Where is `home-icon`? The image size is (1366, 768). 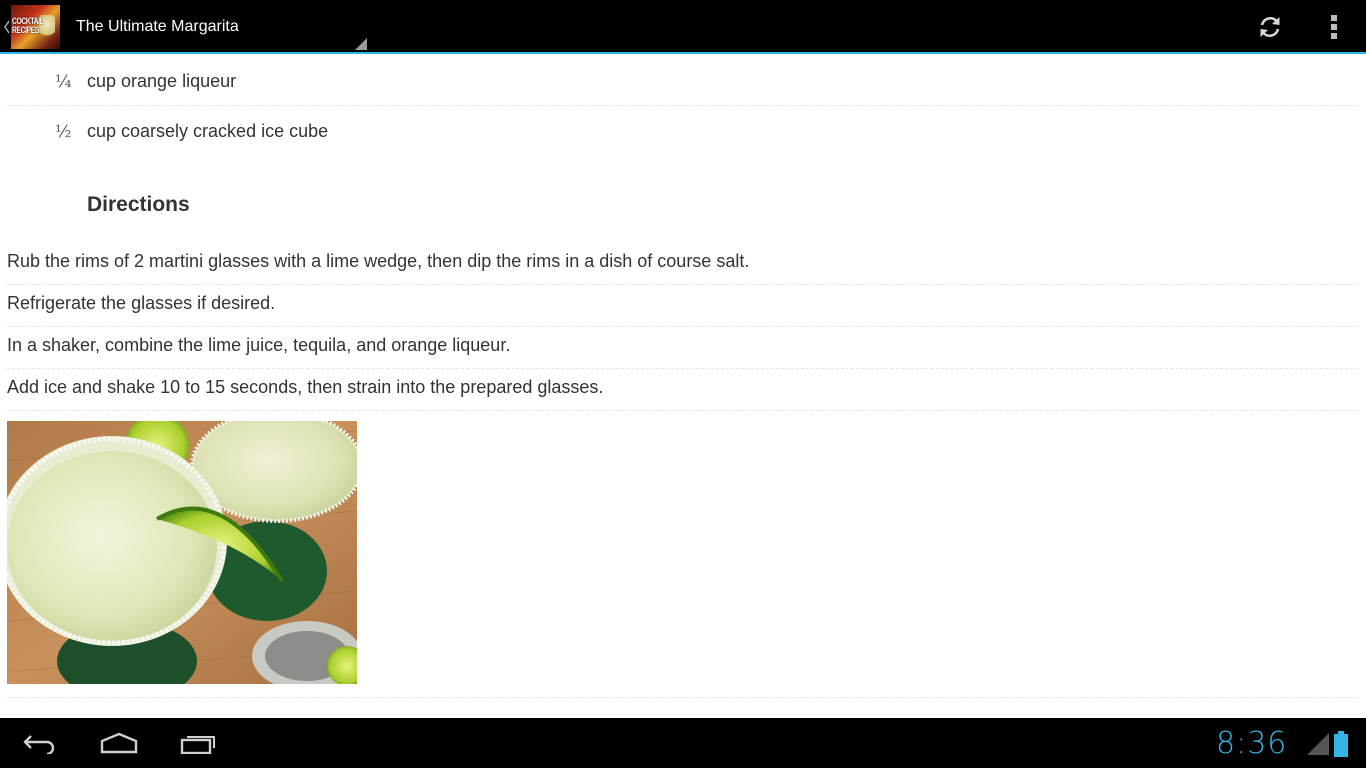 home-icon is located at coordinates (119, 743).